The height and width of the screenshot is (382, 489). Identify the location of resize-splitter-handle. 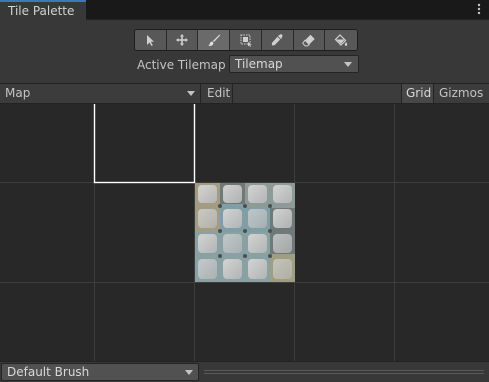
(344, 372).